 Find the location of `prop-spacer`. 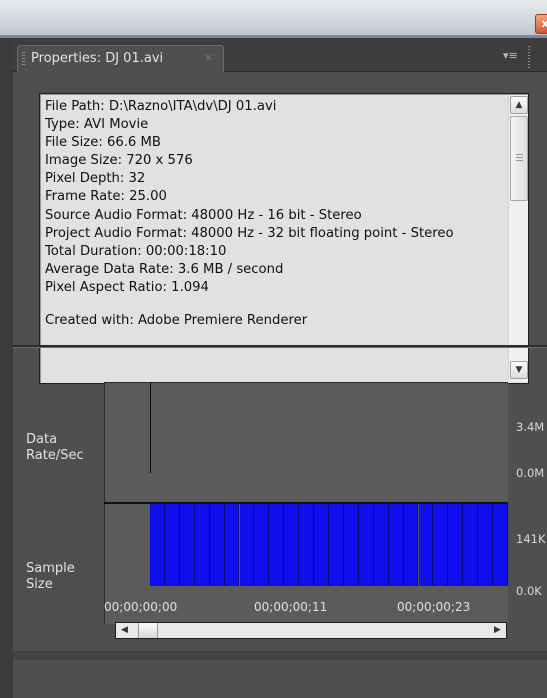

prop-spacer is located at coordinates (275, 304).